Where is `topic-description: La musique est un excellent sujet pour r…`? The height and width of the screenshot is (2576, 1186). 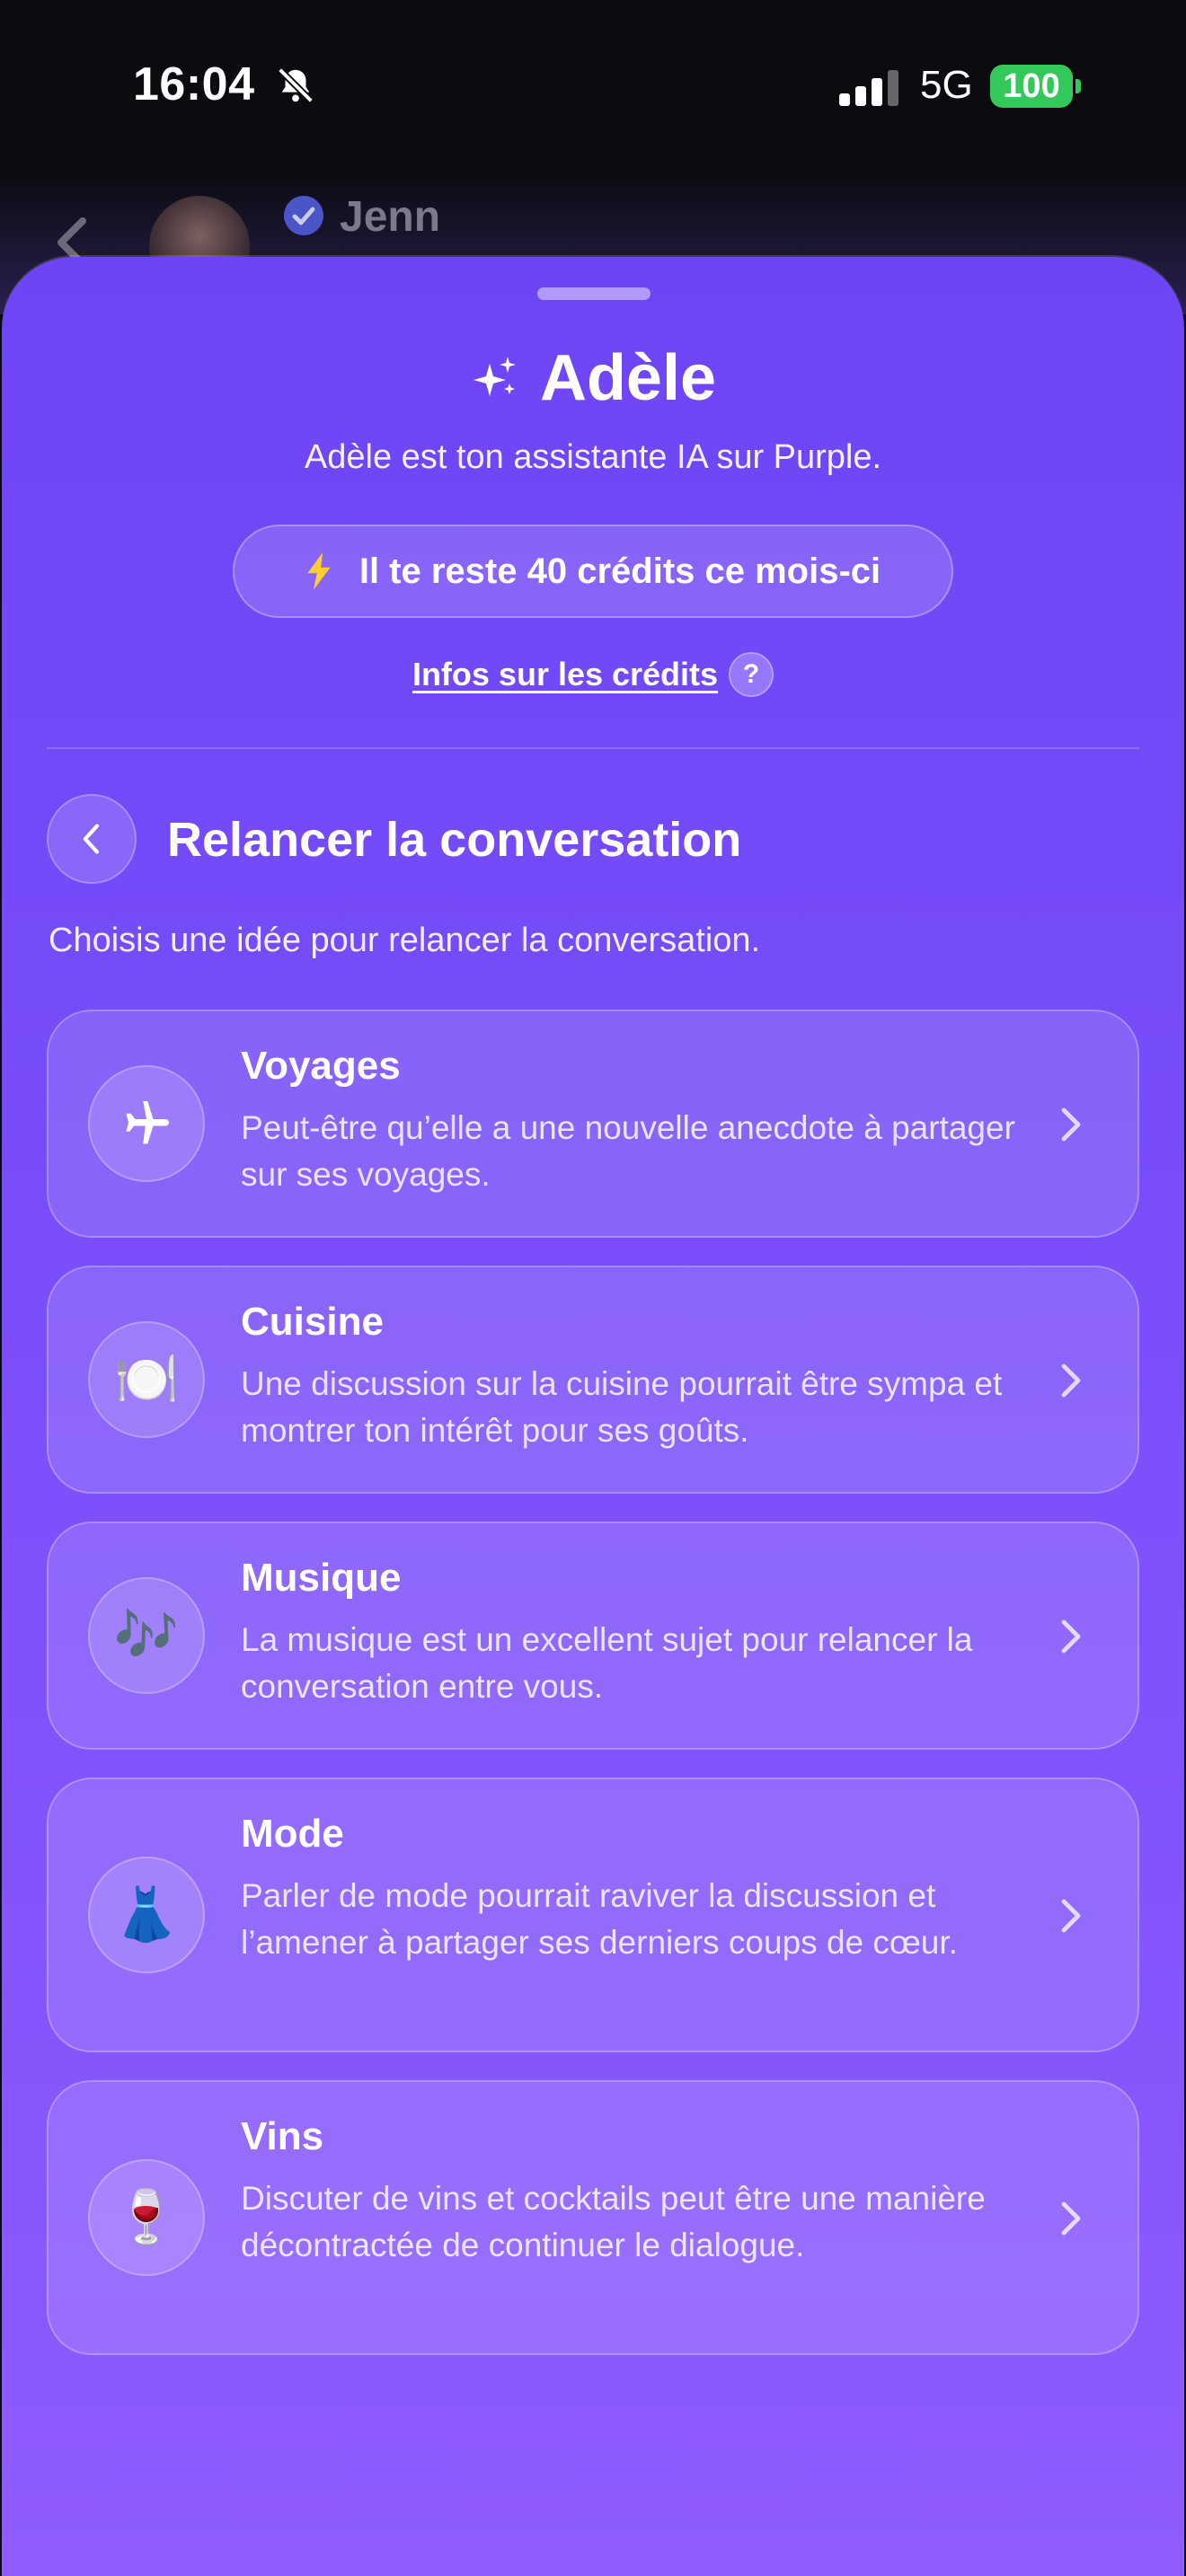 topic-description: La musique est un excellent sujet pour r… is located at coordinates (607, 1663).